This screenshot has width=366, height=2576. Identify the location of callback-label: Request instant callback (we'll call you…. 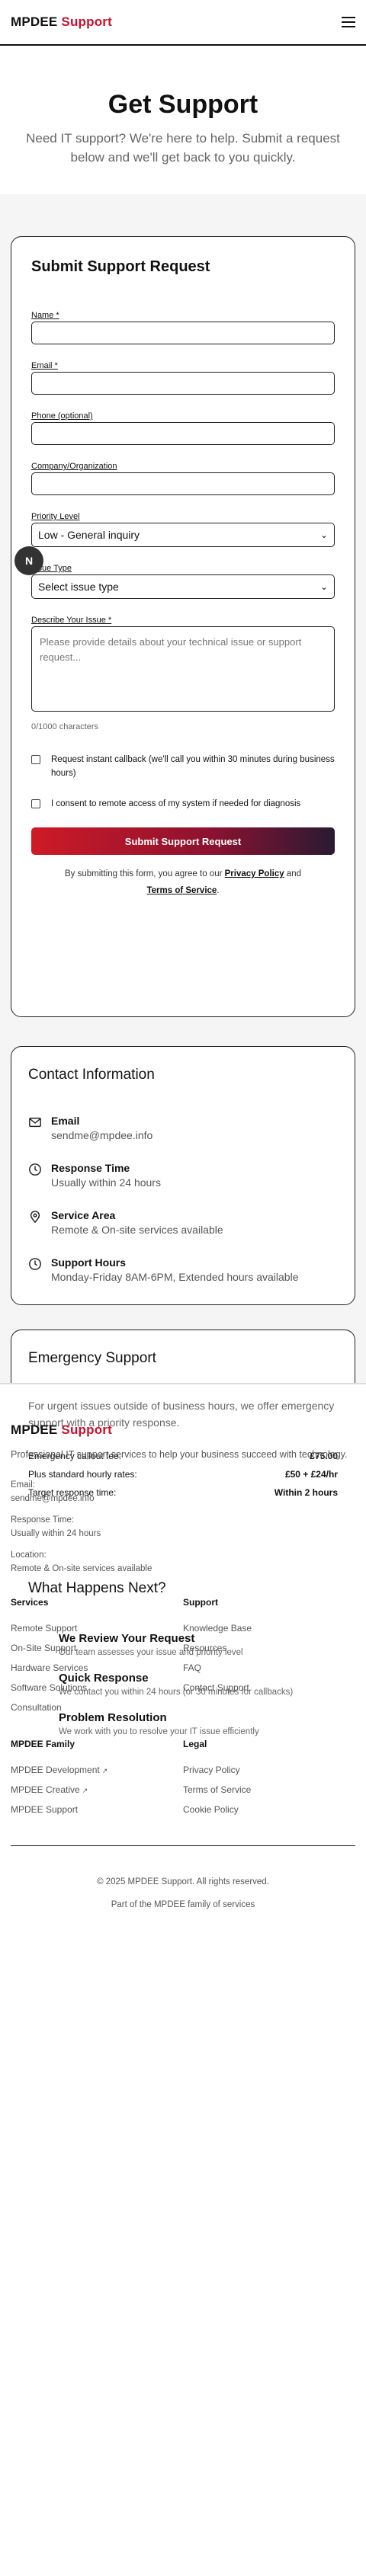
(193, 766).